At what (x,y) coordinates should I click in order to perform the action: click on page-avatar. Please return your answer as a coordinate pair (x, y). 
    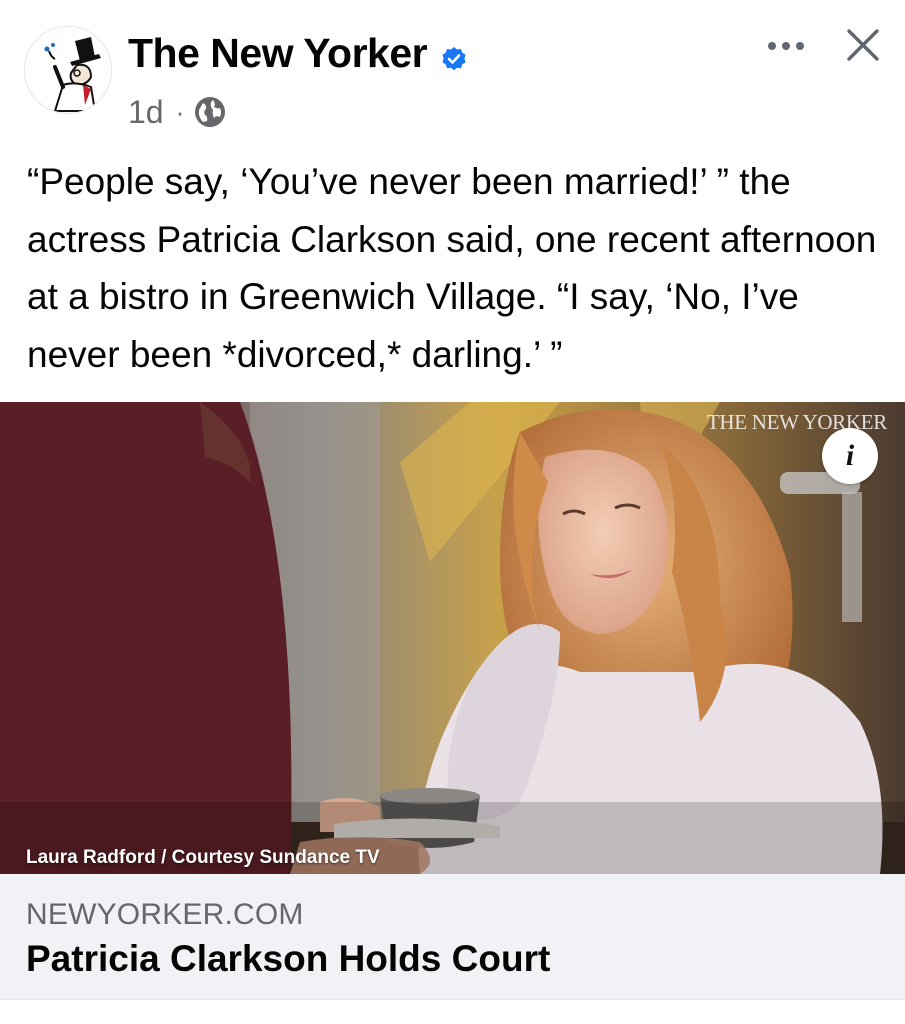
    Looking at the image, I should click on (68, 70).